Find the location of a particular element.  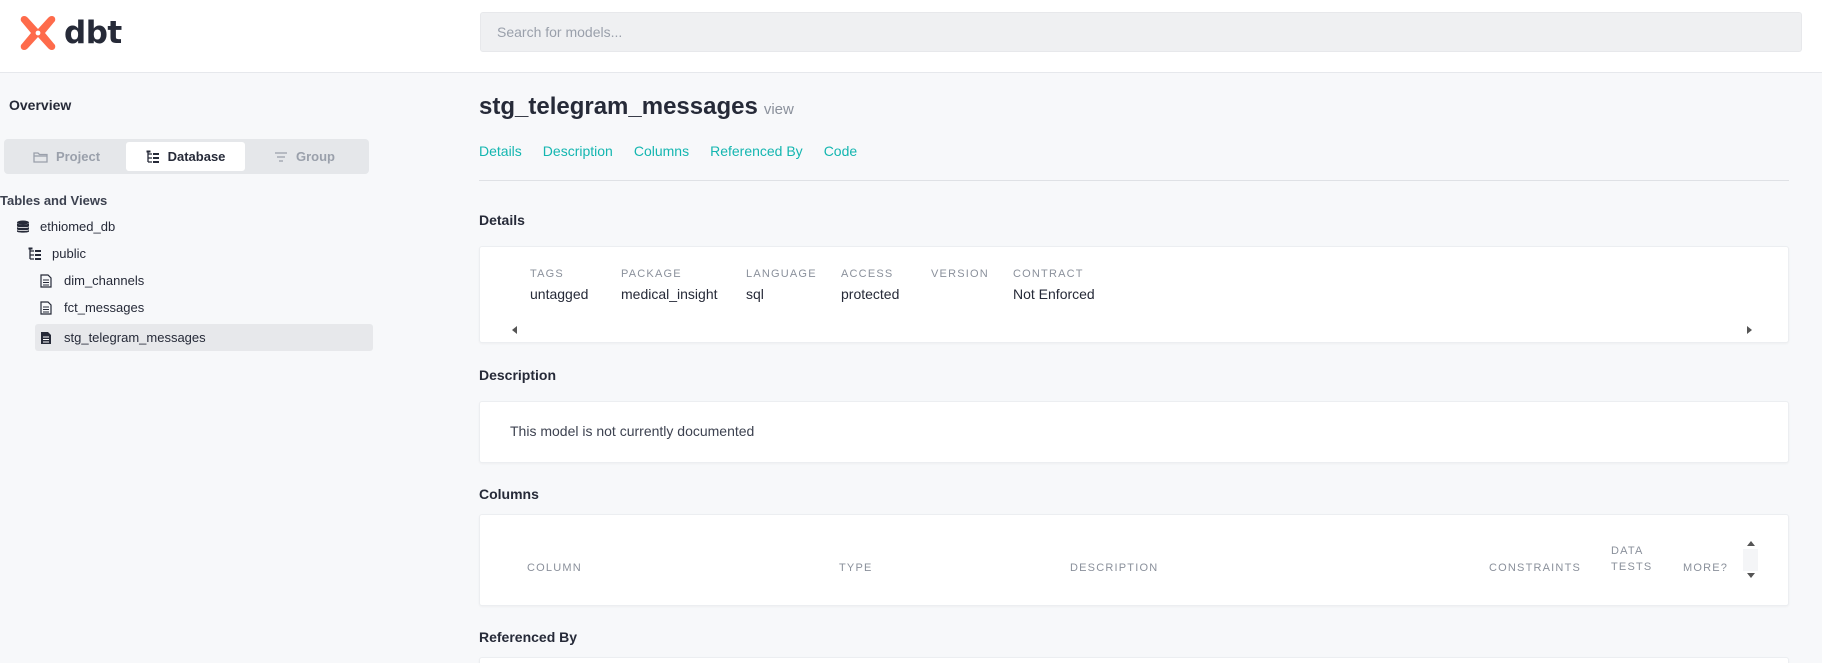

column-header-data-tests-line1: DATA is located at coordinates (1627, 551).